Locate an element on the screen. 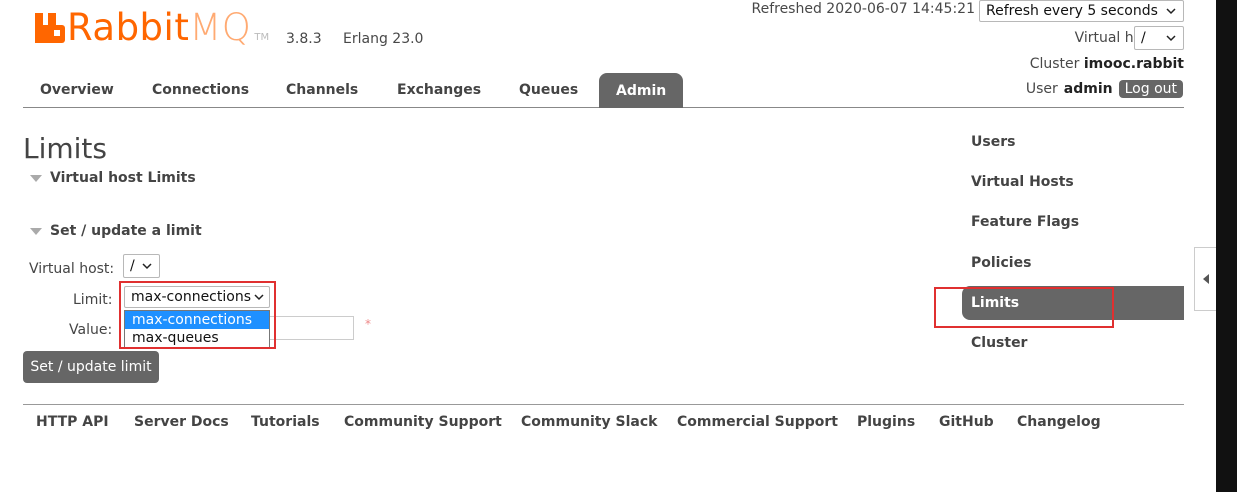 This screenshot has height=492, width=1237. footer-divider is located at coordinates (603, 404).